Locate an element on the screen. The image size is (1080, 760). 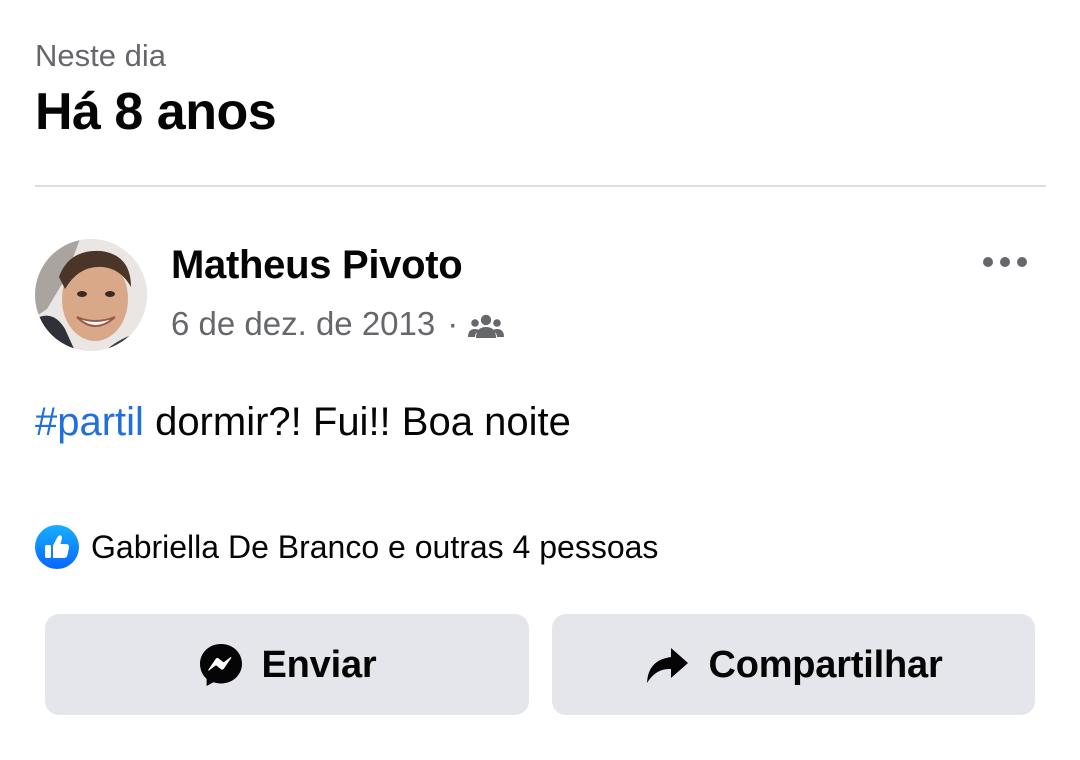
memory-title: Há 8 anos is located at coordinates (156, 112).